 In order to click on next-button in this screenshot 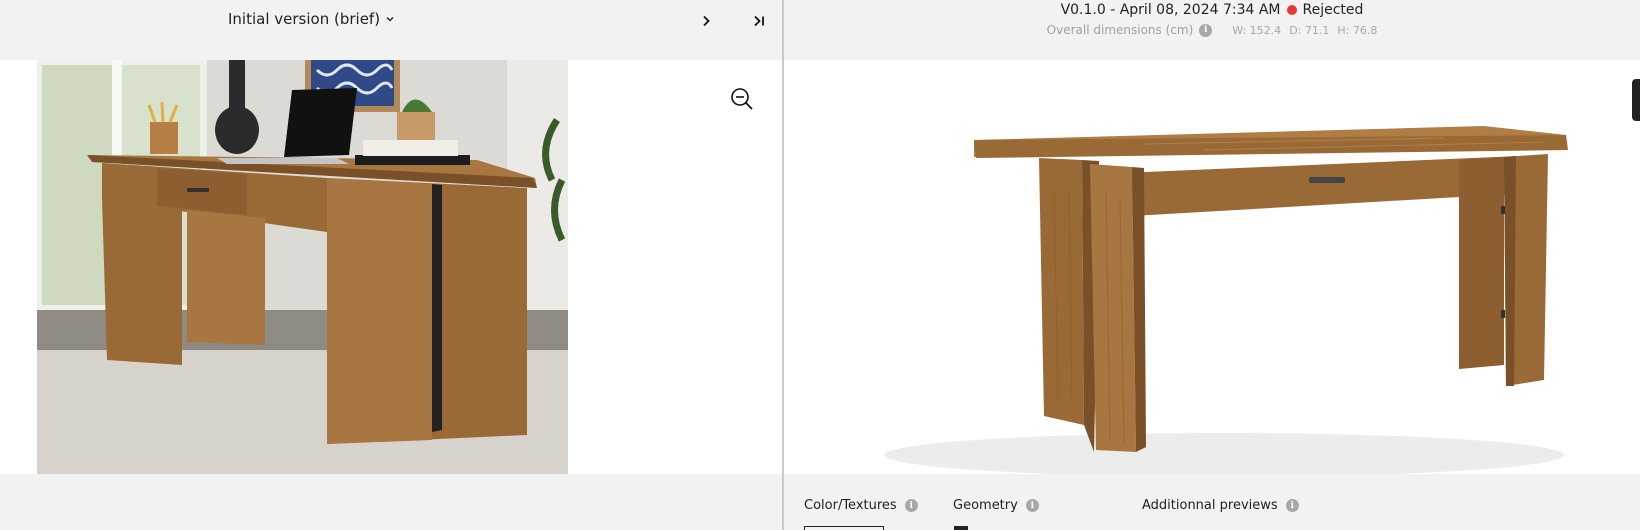, I will do `click(706, 21)`.